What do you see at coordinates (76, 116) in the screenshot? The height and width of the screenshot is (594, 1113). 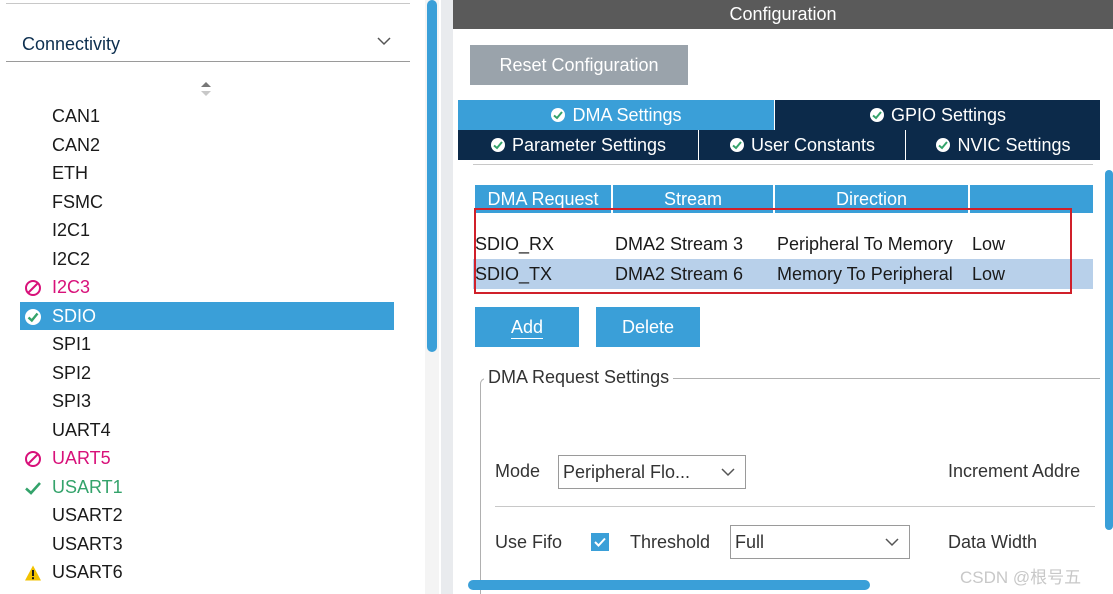 I see `peripheral-label: CAN1` at bounding box center [76, 116].